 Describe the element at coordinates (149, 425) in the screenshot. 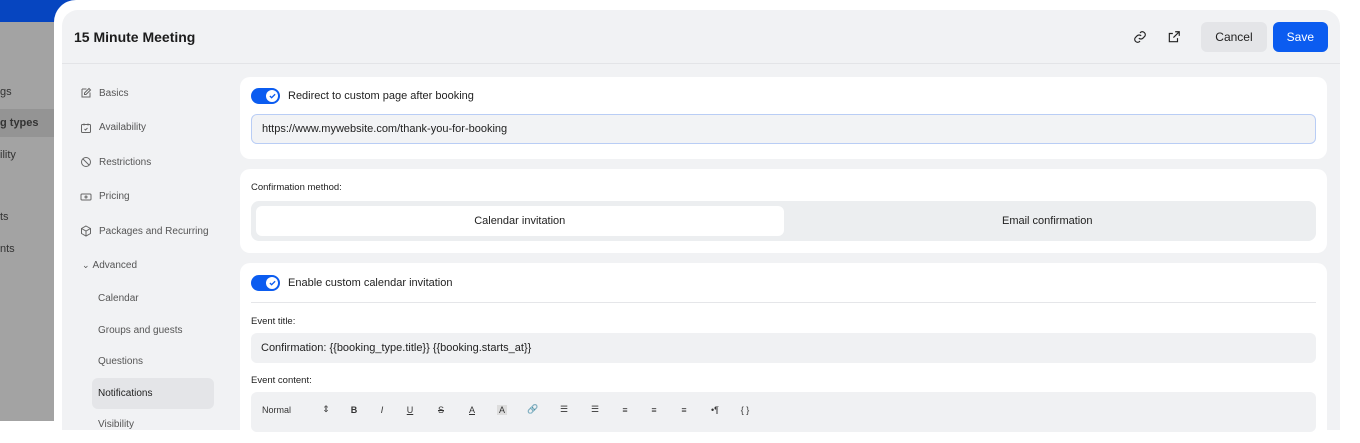

I see `nav-item-visibility: Visibility` at that location.